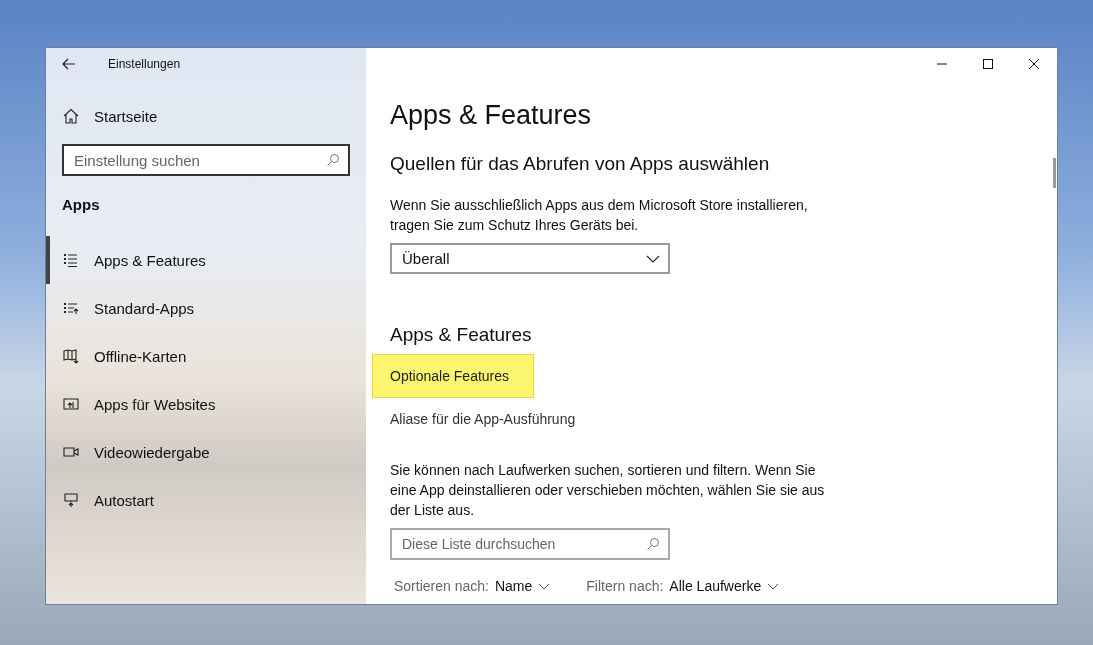  What do you see at coordinates (530, 544) in the screenshot?
I see `search-field: Diese Liste durchsuchen` at bounding box center [530, 544].